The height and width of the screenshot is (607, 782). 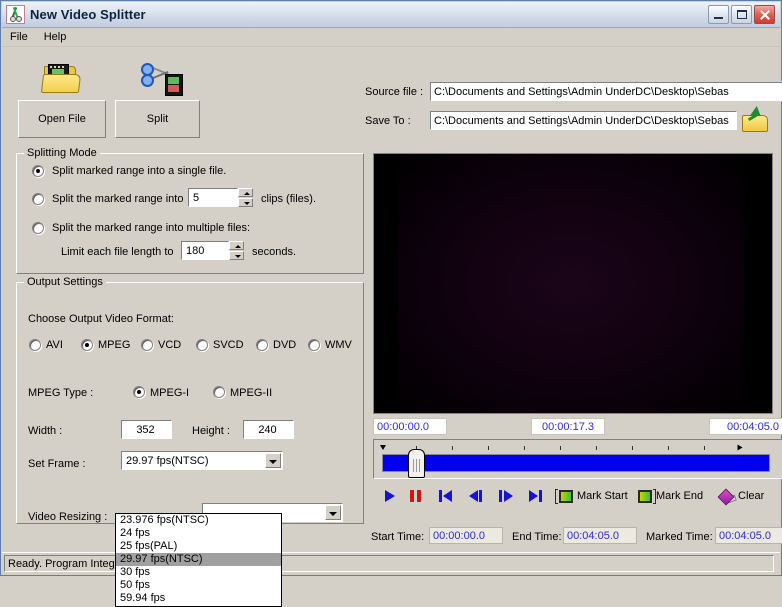 I want to click on radio-mpeg-ii, so click(x=219, y=392).